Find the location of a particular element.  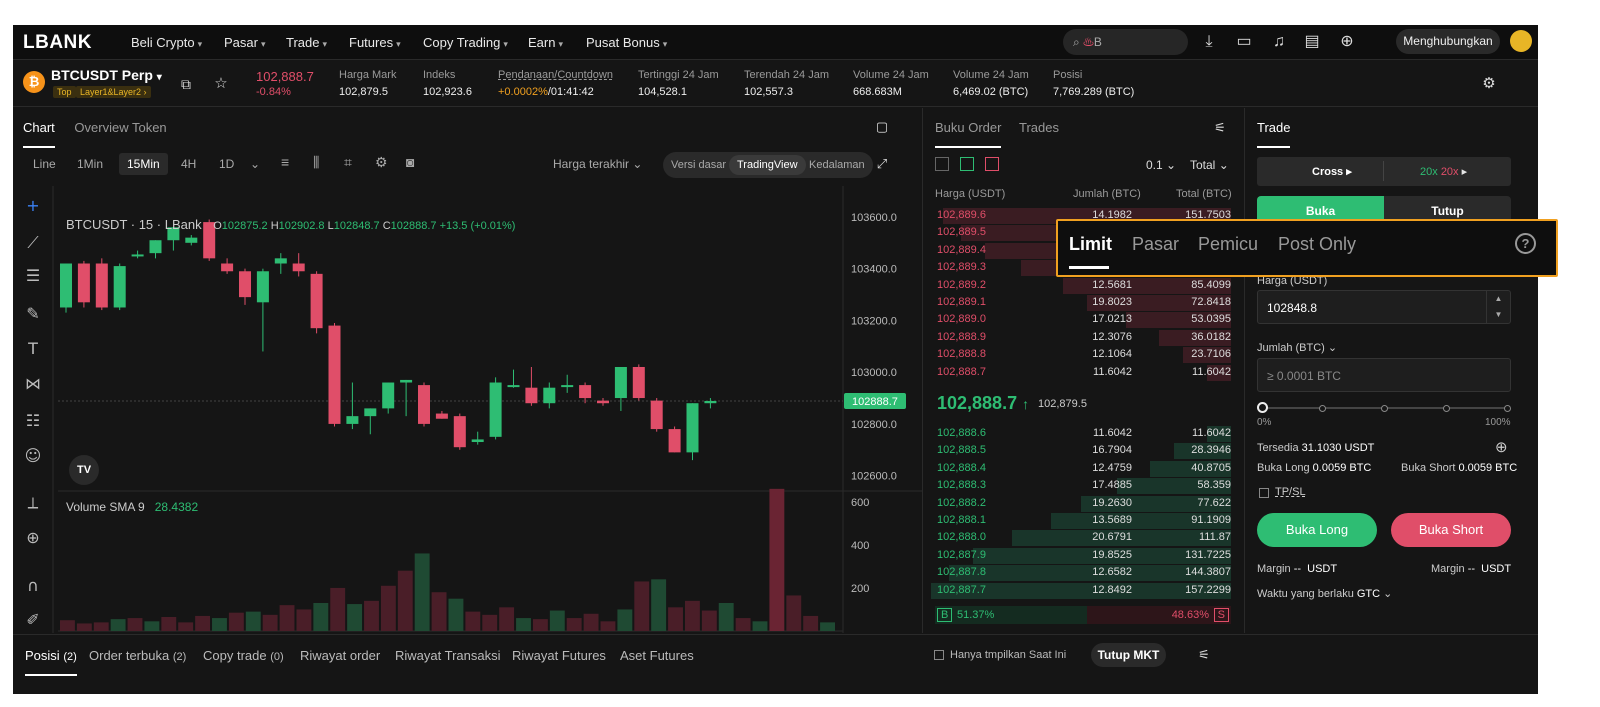

bid-row: 102,887.7 12.8492 157.2299 is located at coordinates (1084, 590).